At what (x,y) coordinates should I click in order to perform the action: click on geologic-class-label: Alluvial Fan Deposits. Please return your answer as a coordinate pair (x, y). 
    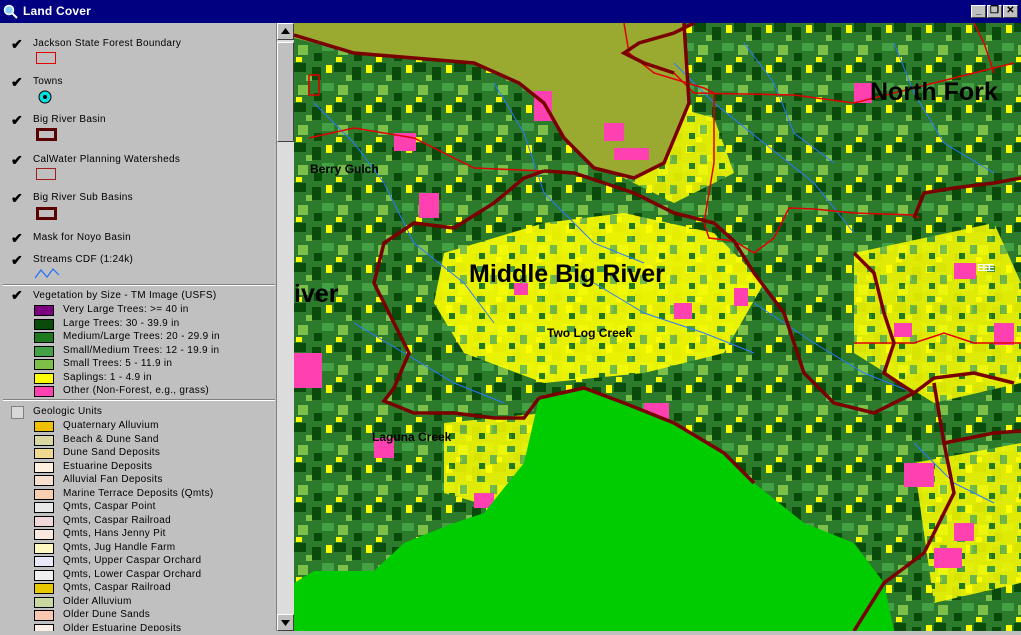
    Looking at the image, I should click on (113, 479).